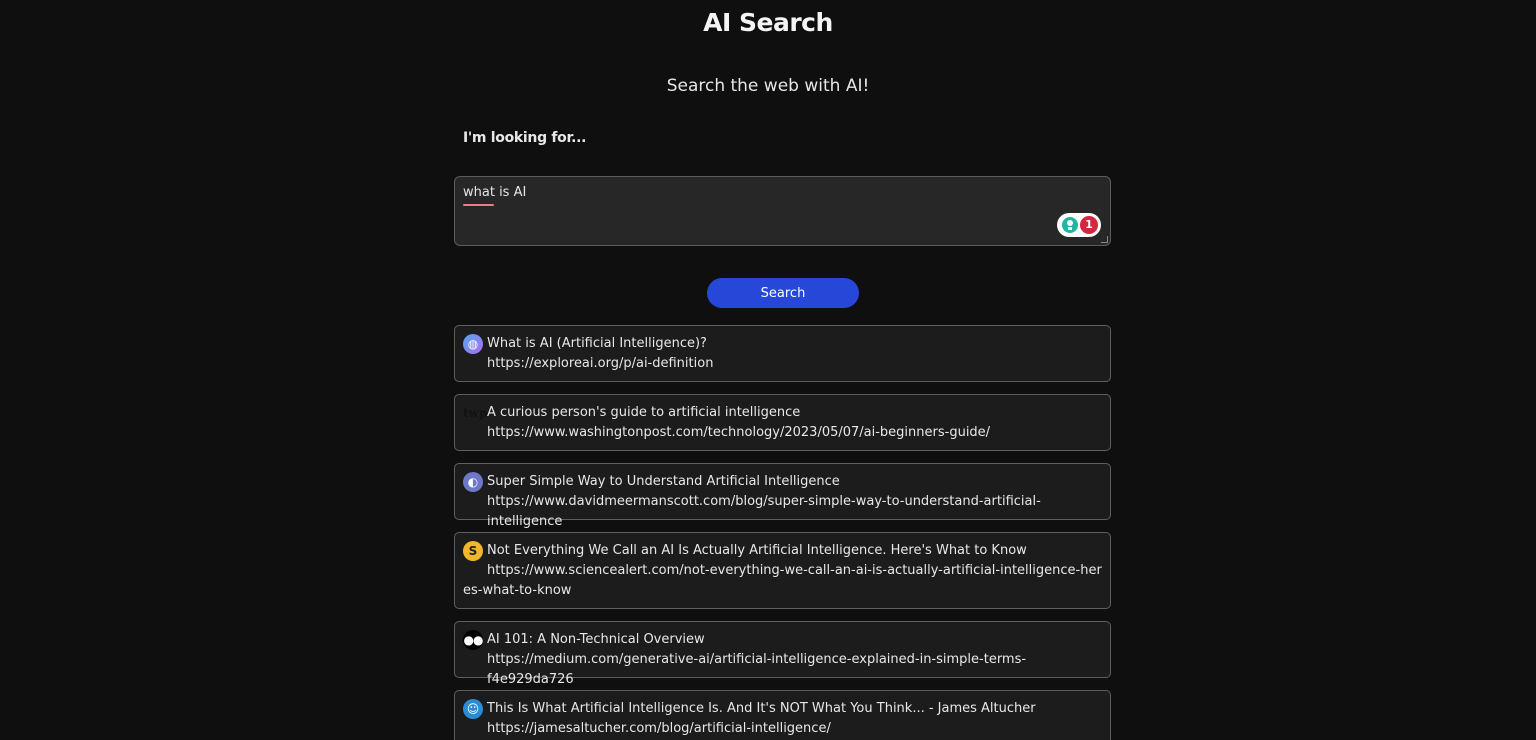 This screenshot has height=740, width=1536. What do you see at coordinates (475, 413) in the screenshot?
I see `washington-post-icon: twp` at bounding box center [475, 413].